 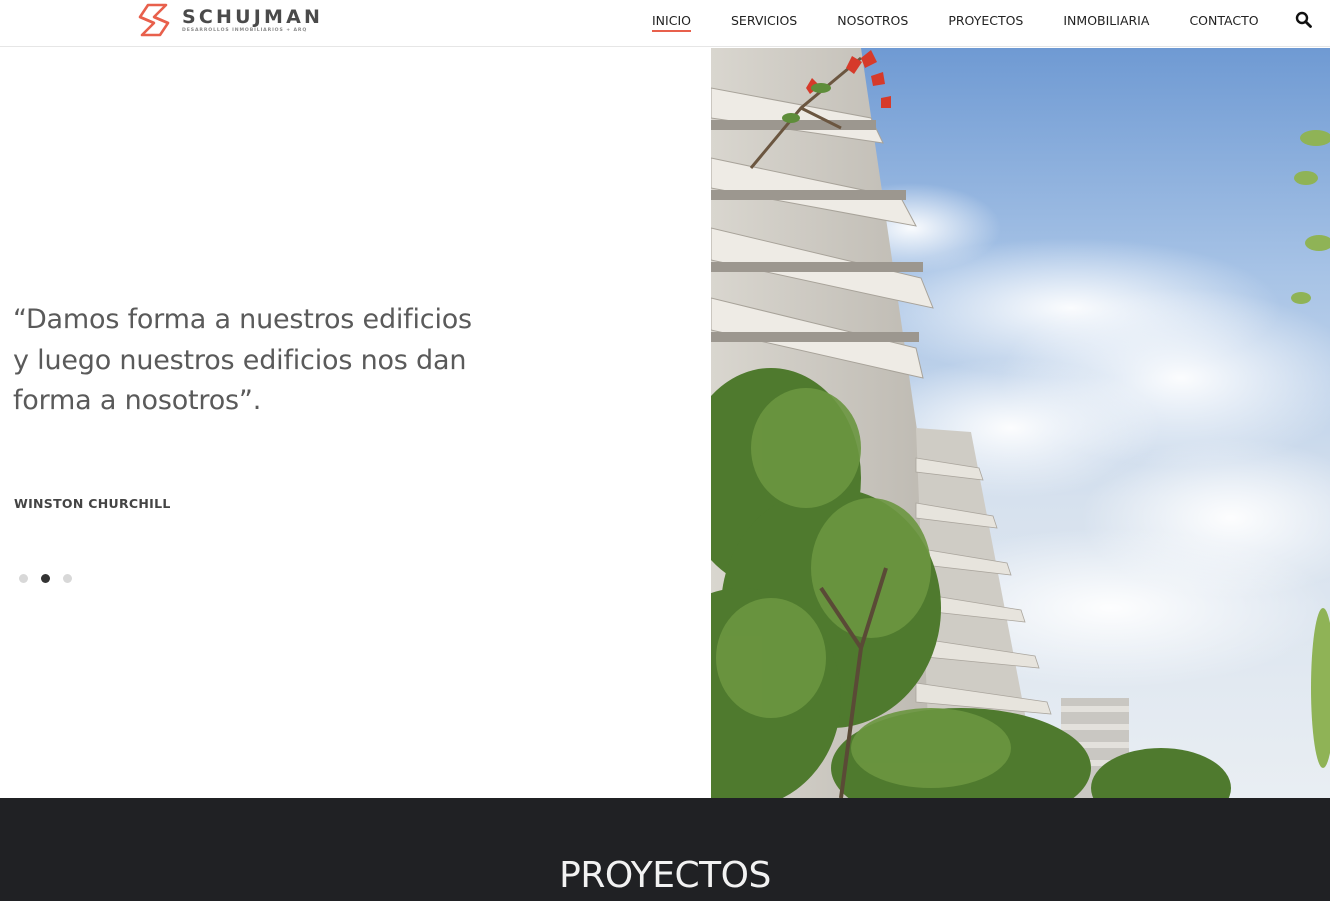 What do you see at coordinates (52, 578) in the screenshot?
I see `slider-pagination` at bounding box center [52, 578].